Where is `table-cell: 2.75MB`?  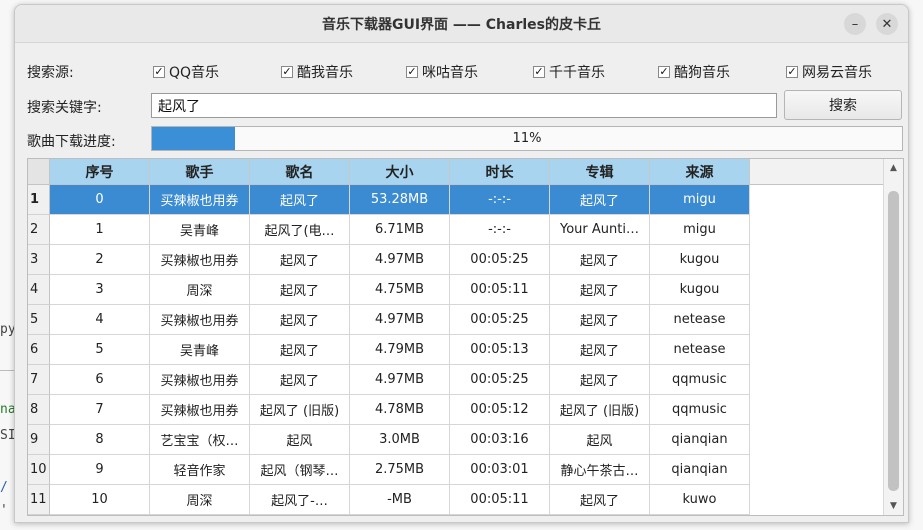 table-cell: 2.75MB is located at coordinates (400, 470).